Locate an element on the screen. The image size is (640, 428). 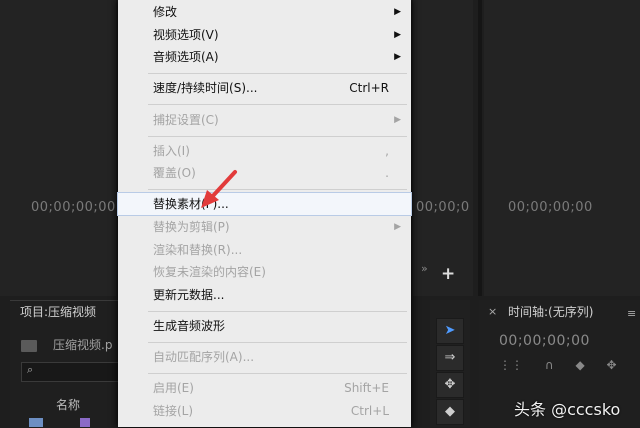
ripple-edit-tool-icon: ✥ is located at coordinates (450, 385).